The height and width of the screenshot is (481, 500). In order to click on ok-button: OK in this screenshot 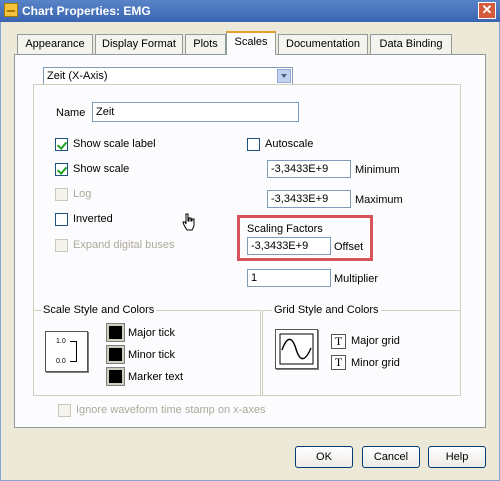, I will do `click(324, 457)`.